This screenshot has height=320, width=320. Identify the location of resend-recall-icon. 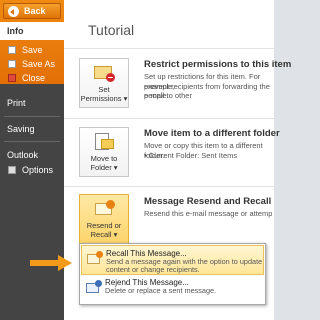
(104, 209).